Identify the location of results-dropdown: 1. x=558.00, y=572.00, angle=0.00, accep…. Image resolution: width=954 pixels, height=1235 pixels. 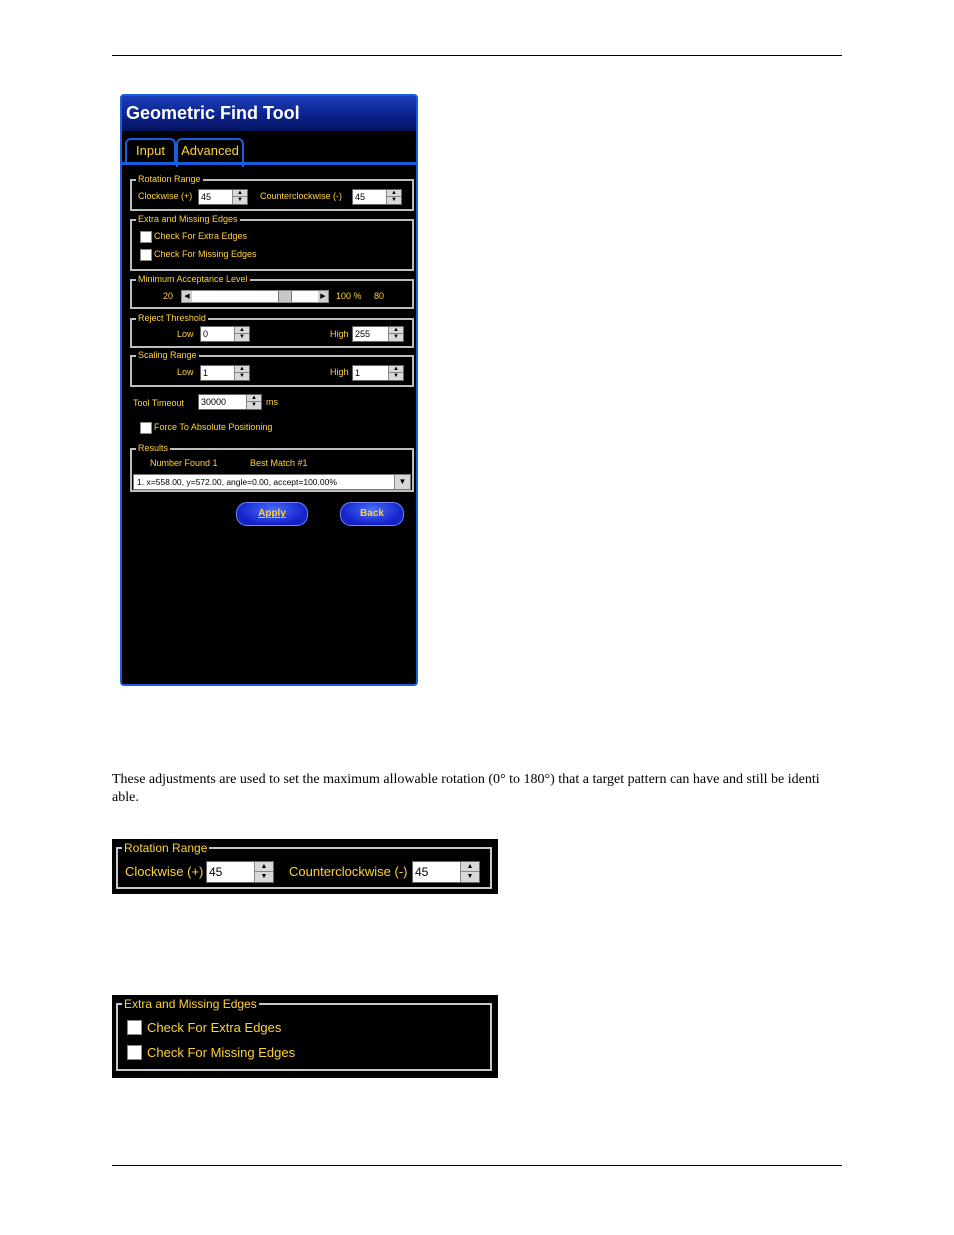
(272, 482).